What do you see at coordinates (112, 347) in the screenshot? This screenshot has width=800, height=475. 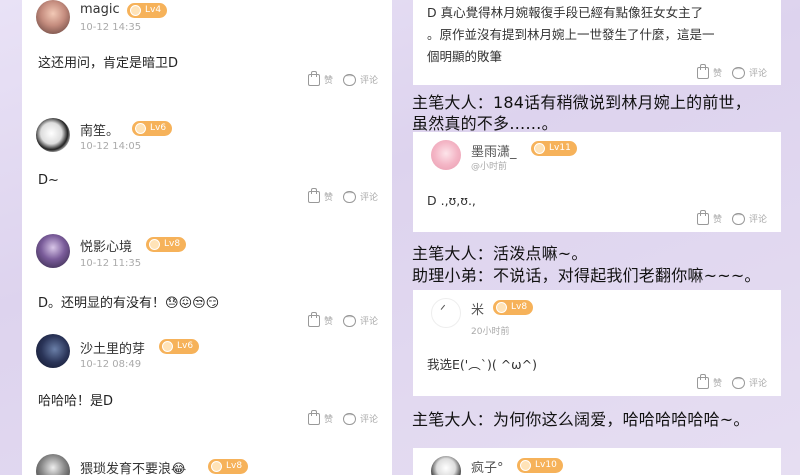 I see `username: 沙土里的芽` at bounding box center [112, 347].